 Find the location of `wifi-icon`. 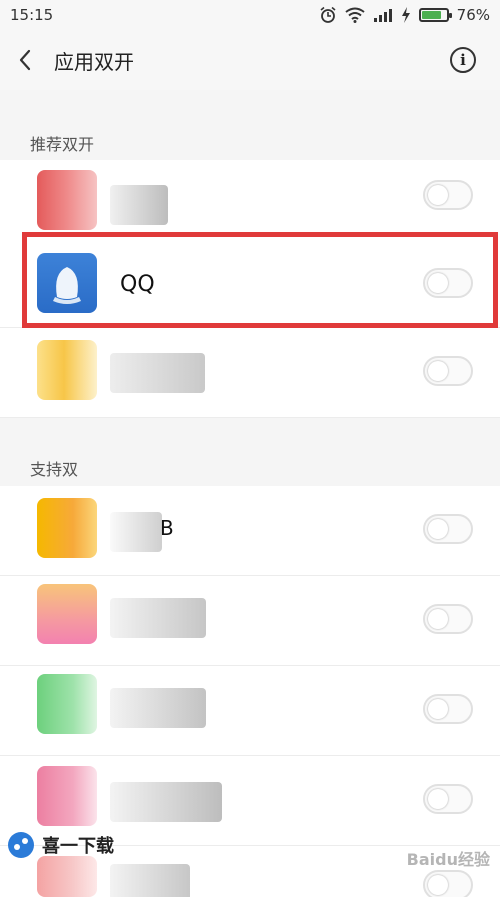

wifi-icon is located at coordinates (355, 15).